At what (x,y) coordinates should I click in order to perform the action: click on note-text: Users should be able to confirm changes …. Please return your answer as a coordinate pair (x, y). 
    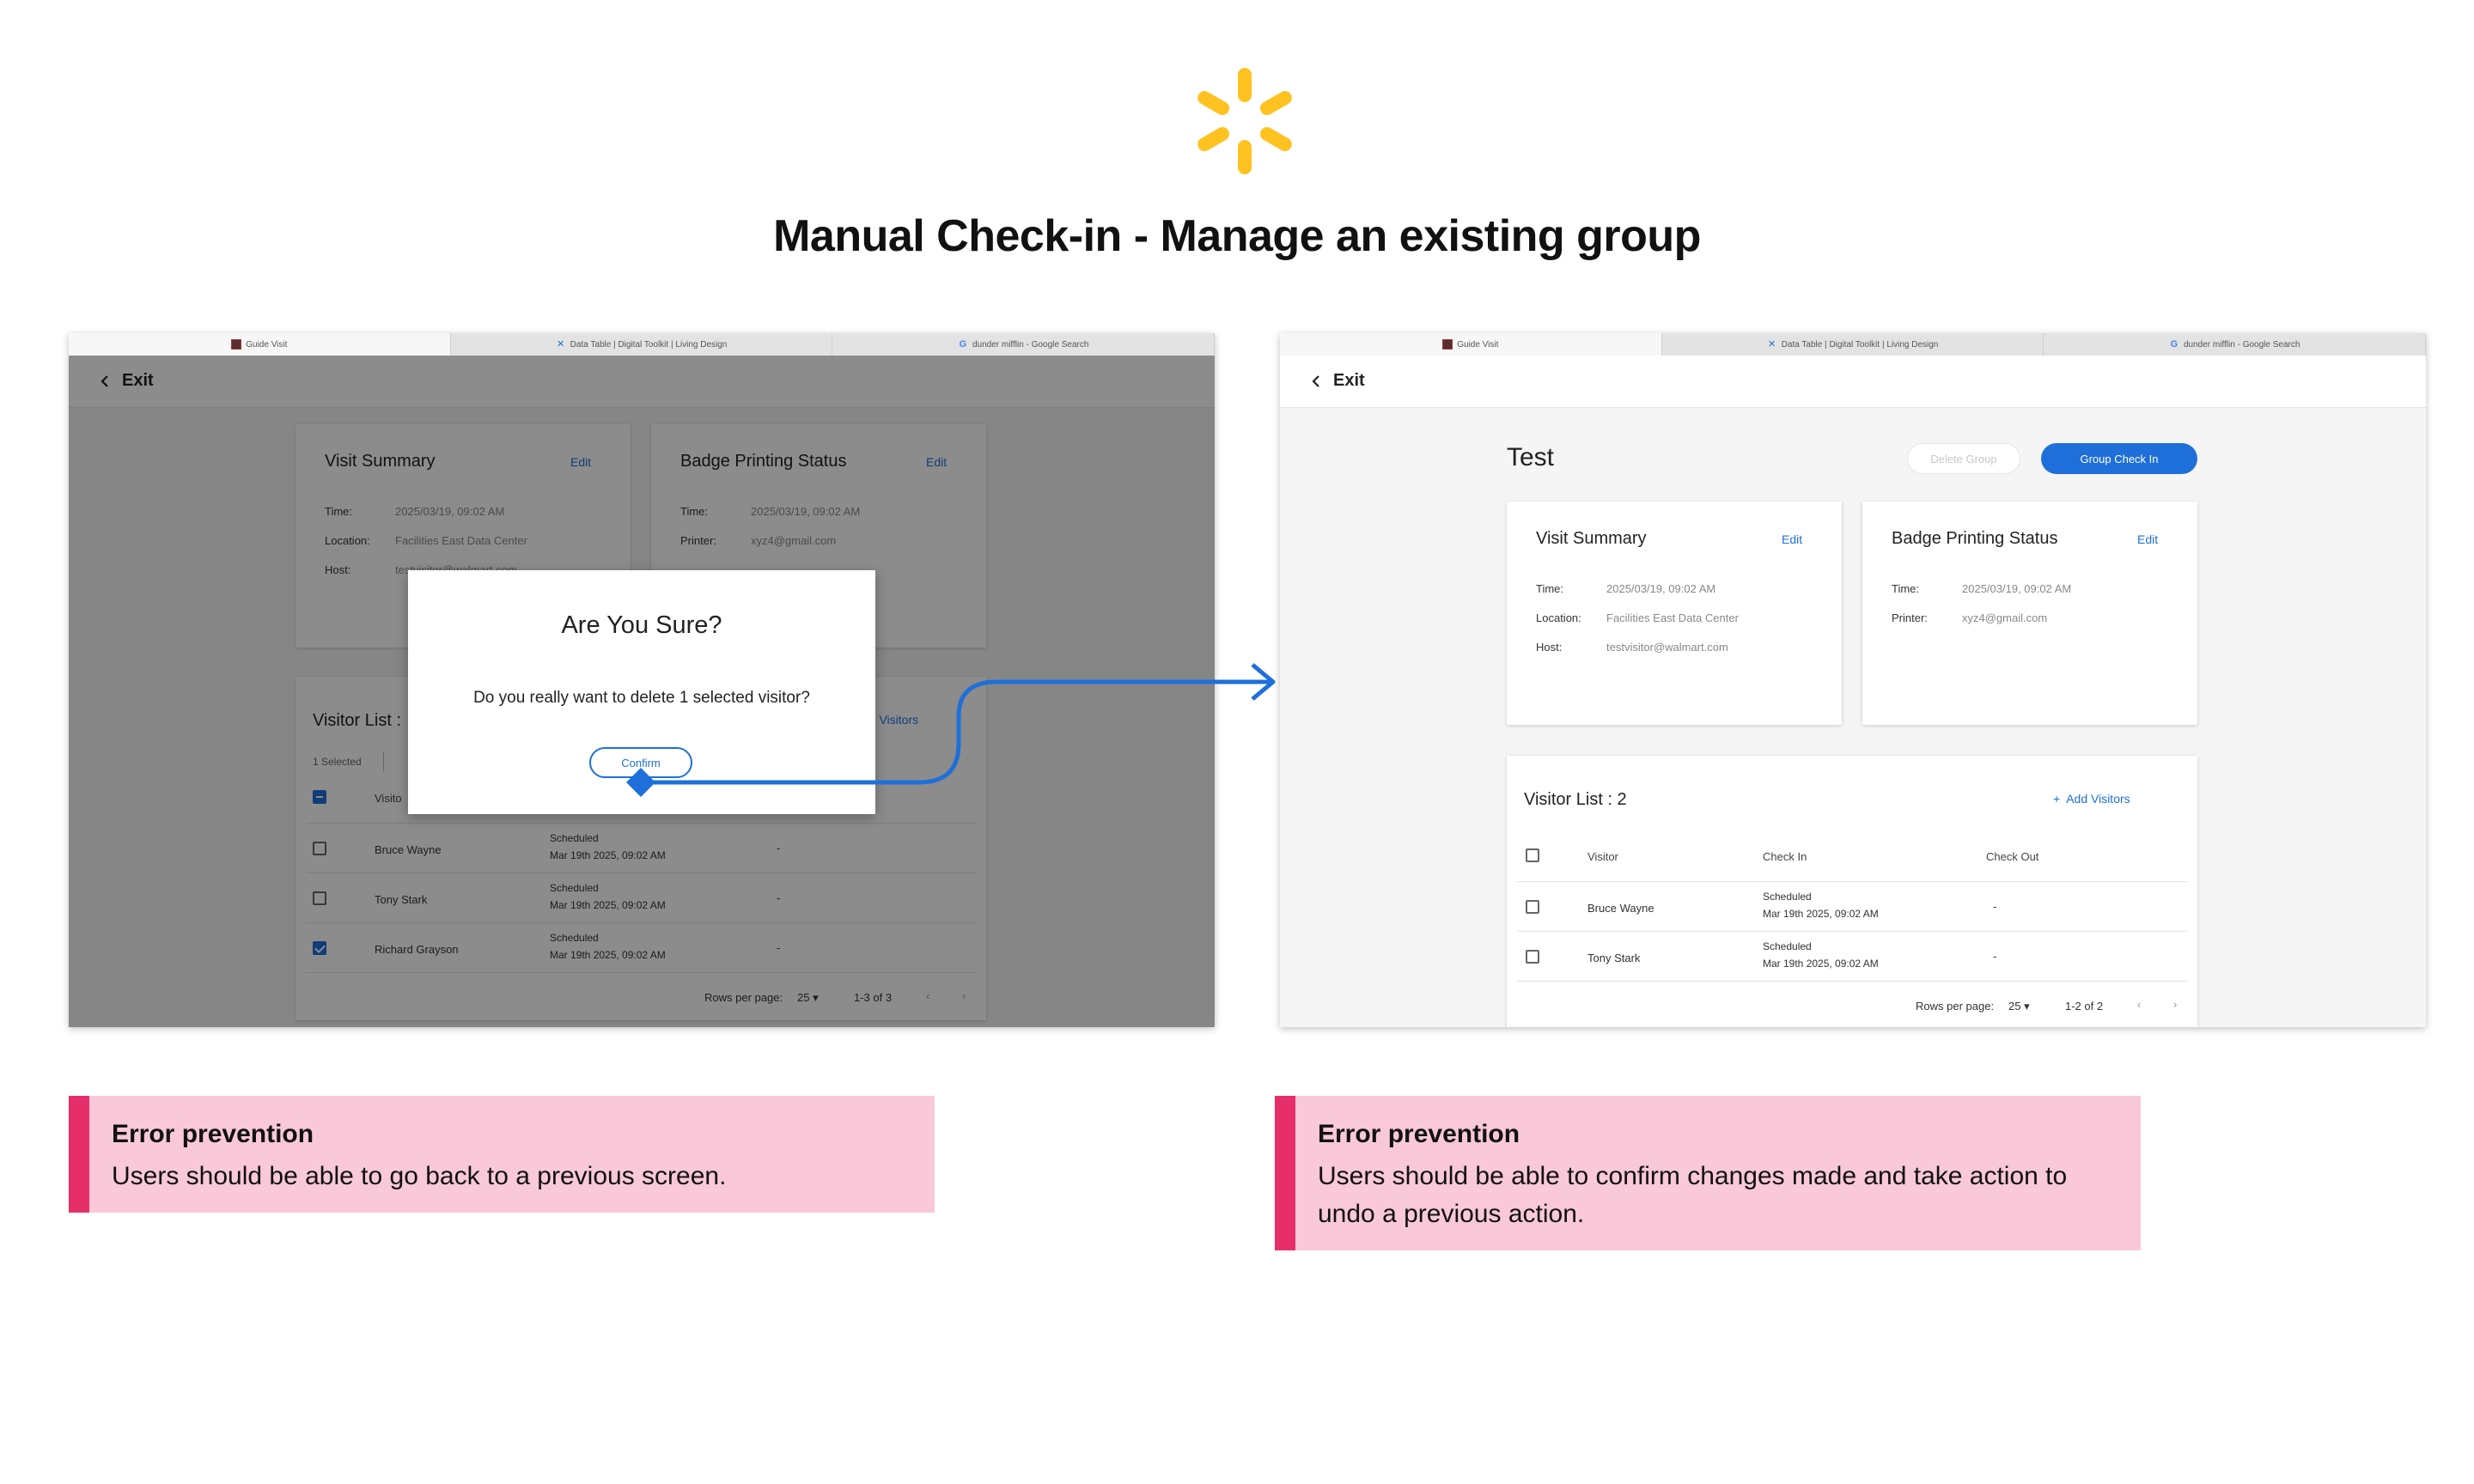
    Looking at the image, I should click on (1693, 1195).